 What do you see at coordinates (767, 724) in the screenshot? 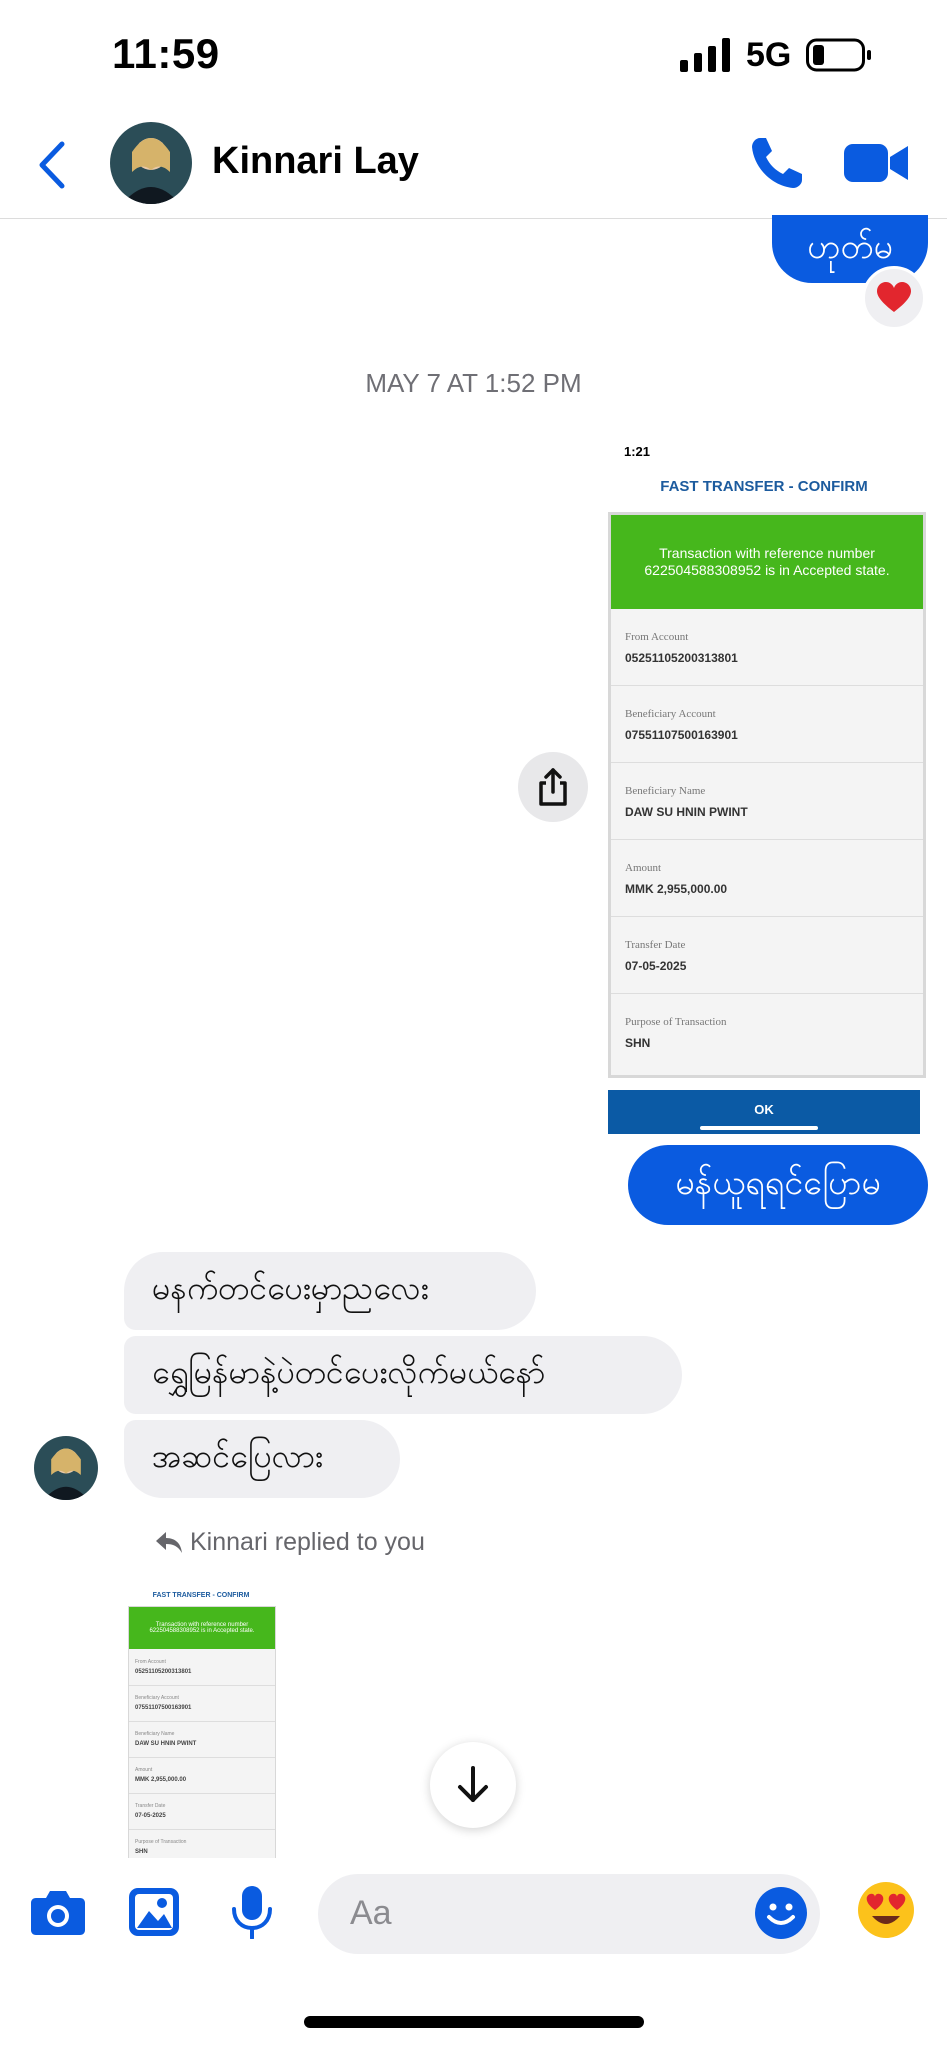
I see `field-beneficiary-account: Beneficiary Account 07551107500163901` at bounding box center [767, 724].